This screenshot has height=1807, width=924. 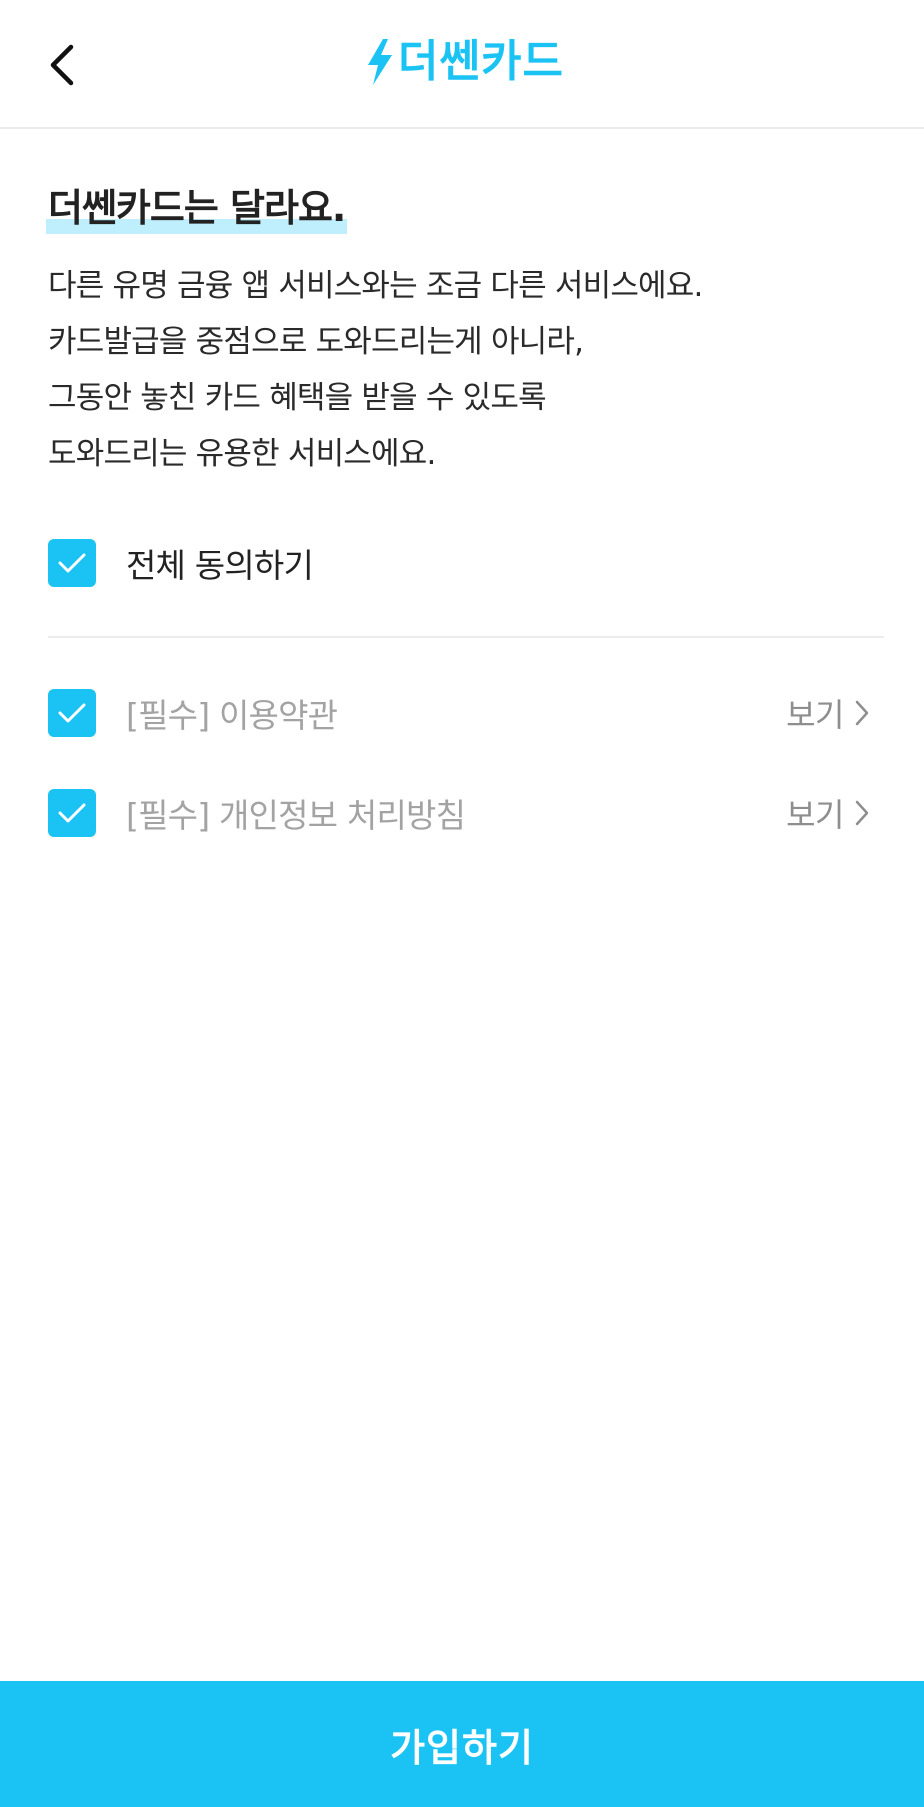 I want to click on agree-all-label: 전체 동의하기, so click(x=220, y=565).